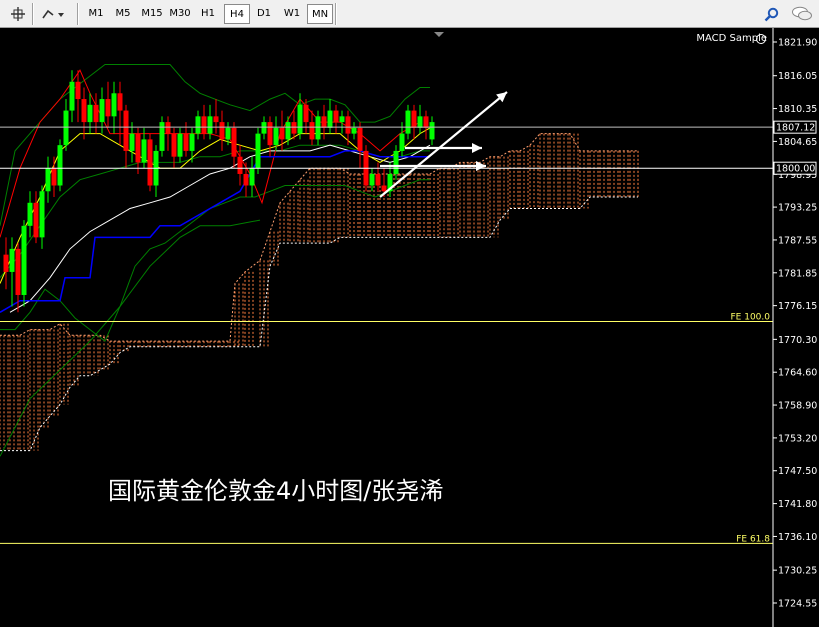 This screenshot has height=627, width=819. What do you see at coordinates (797, 504) in the screenshot?
I see `price-tick-label: 1741.80` at bounding box center [797, 504].